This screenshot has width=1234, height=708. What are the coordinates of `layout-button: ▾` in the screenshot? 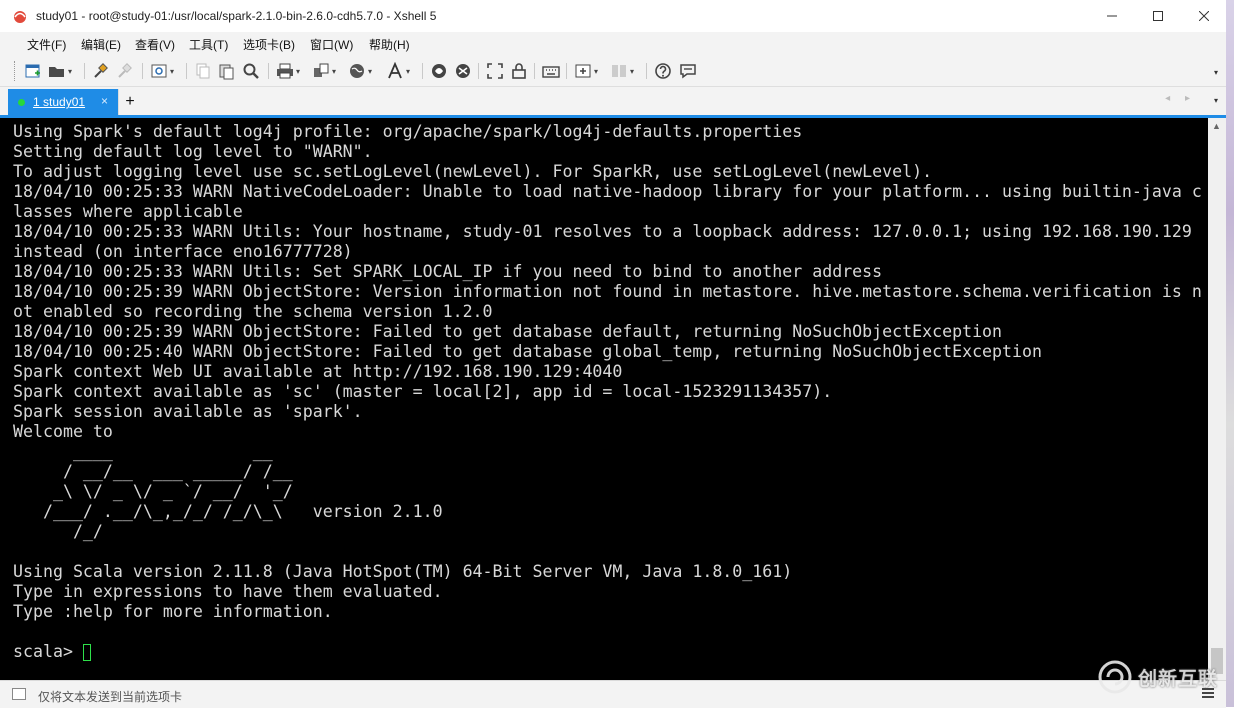 It's located at (622, 71).